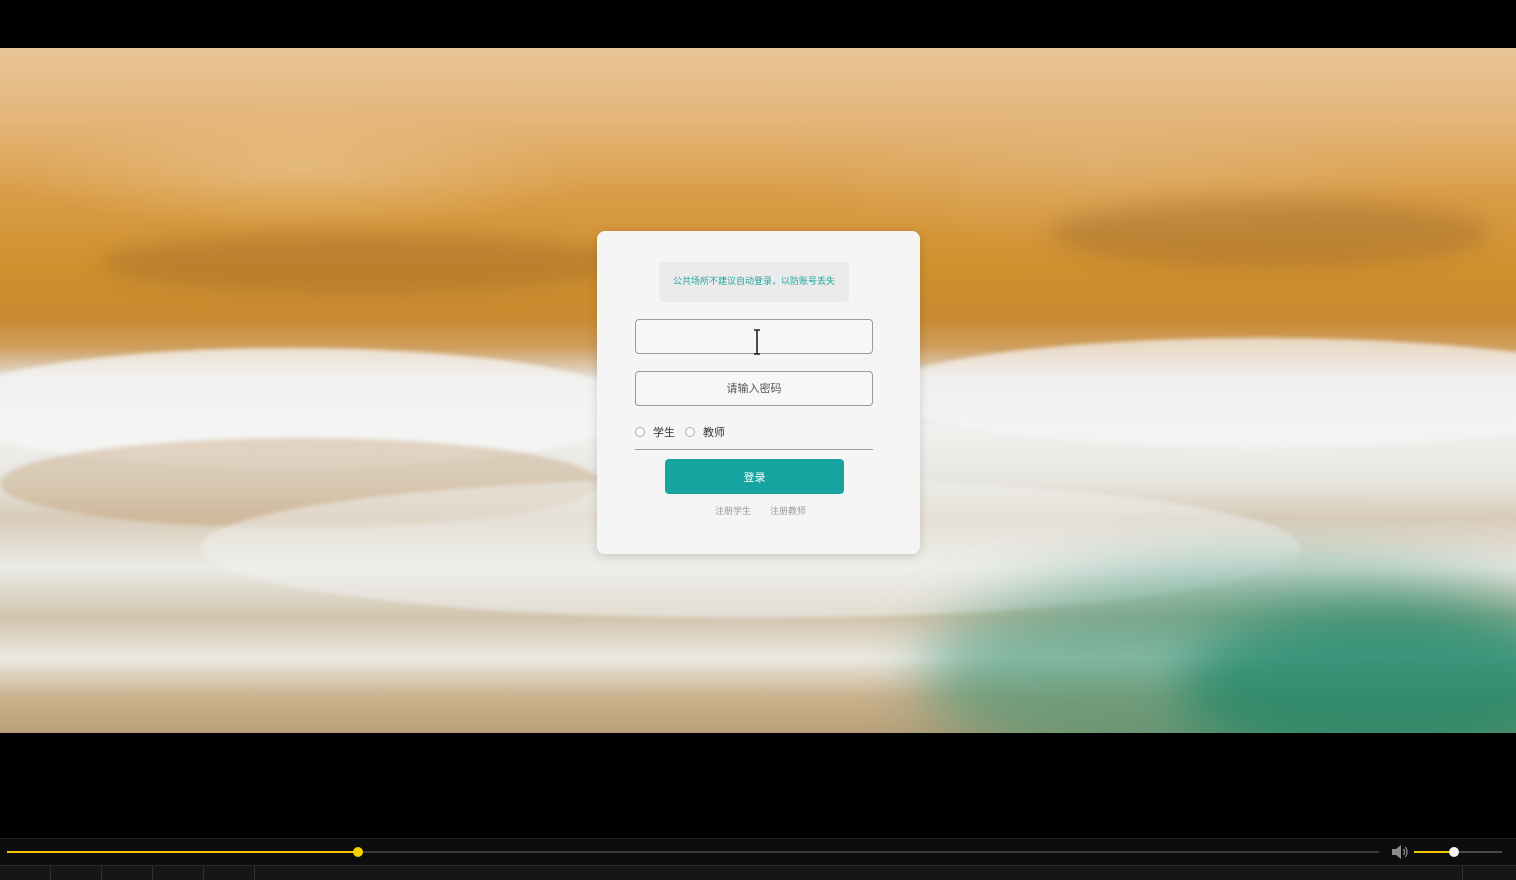  Describe the element at coordinates (1198, 393) in the screenshot. I see `surf-foam` at that location.